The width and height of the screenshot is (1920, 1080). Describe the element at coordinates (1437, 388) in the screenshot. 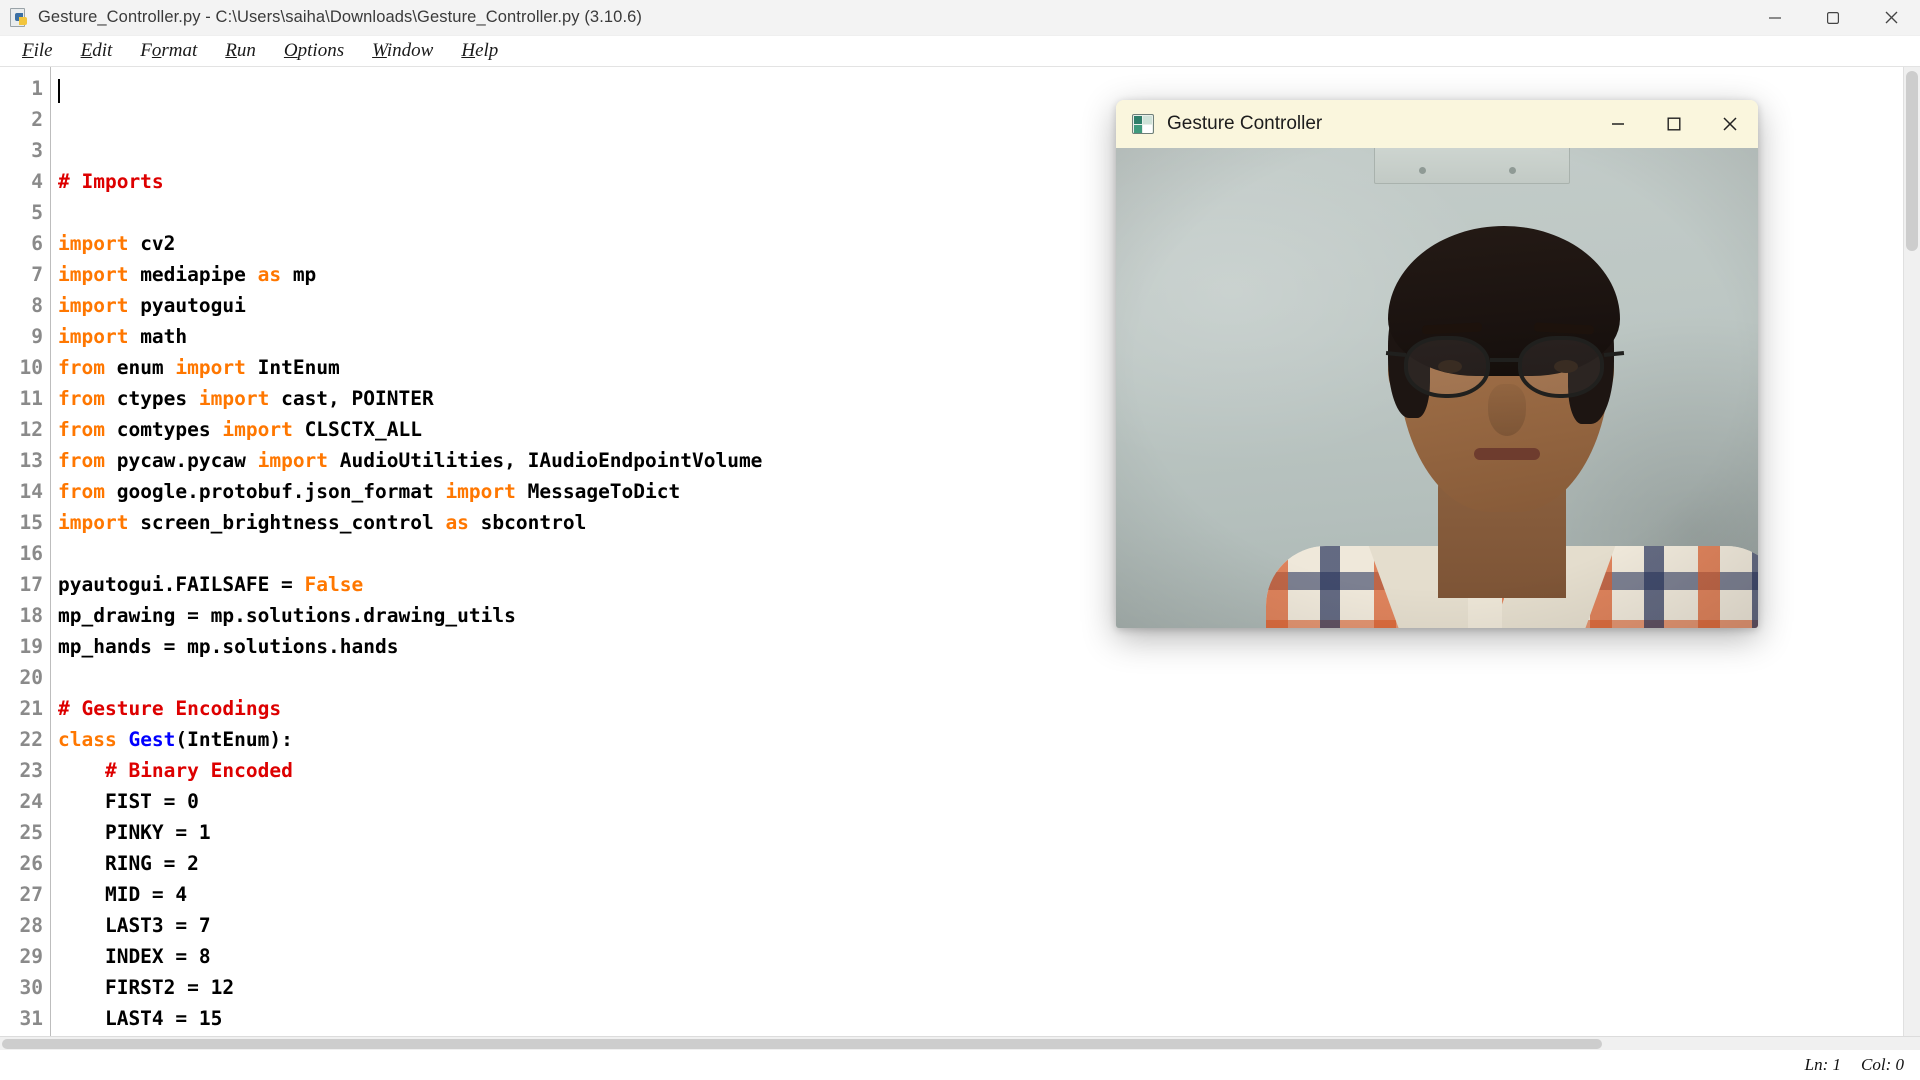

I see `webcam-feed` at that location.